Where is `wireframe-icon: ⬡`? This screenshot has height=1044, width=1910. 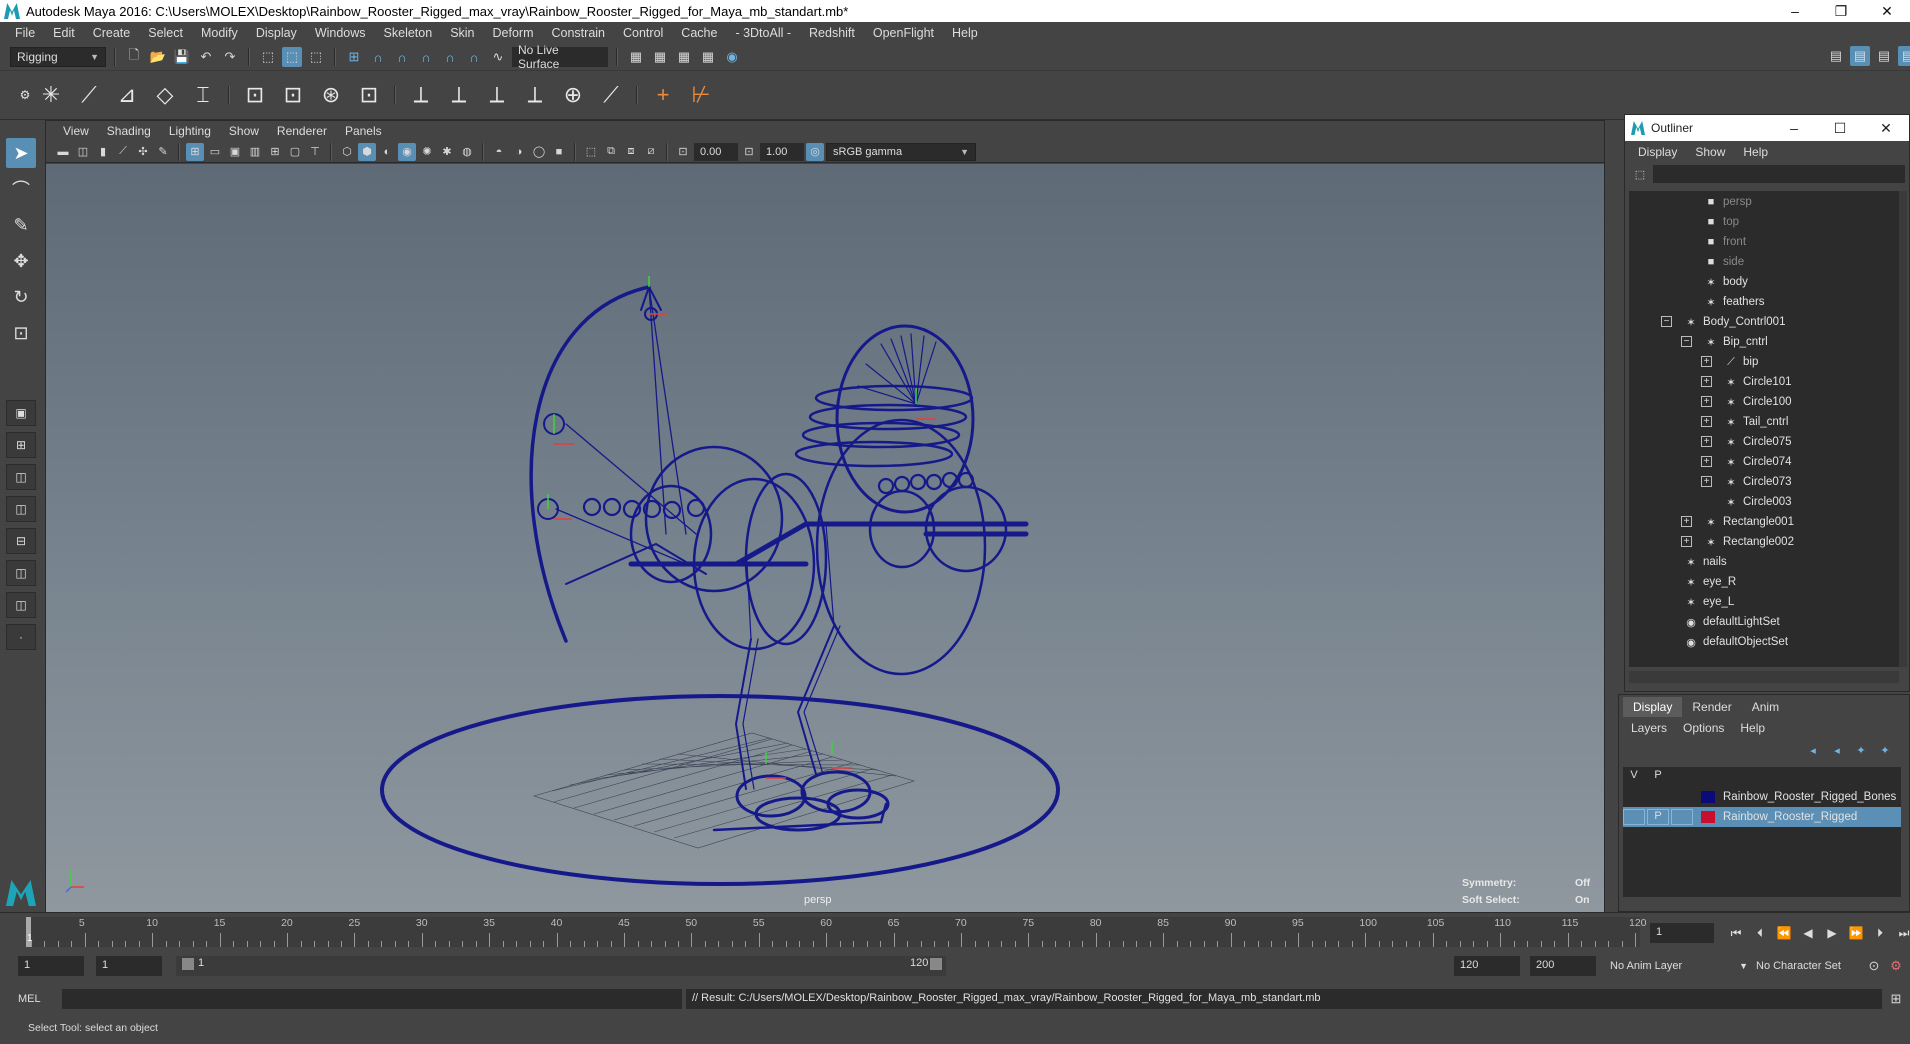
wireframe-icon: ⬡ is located at coordinates (347, 152).